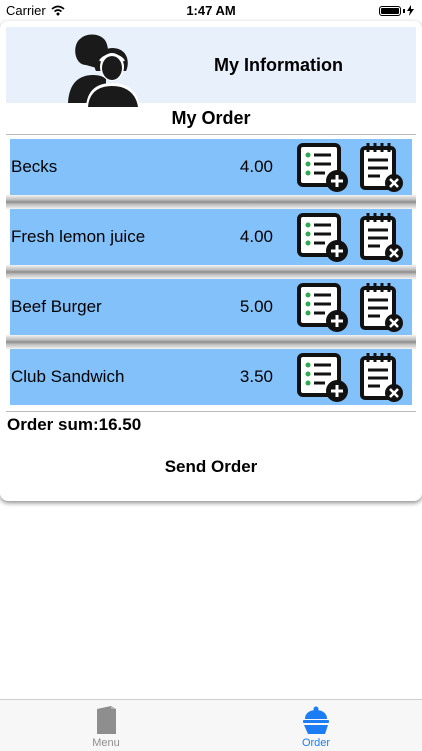  Describe the element at coordinates (211, 118) in the screenshot. I see `my-order-title: My Order` at that location.